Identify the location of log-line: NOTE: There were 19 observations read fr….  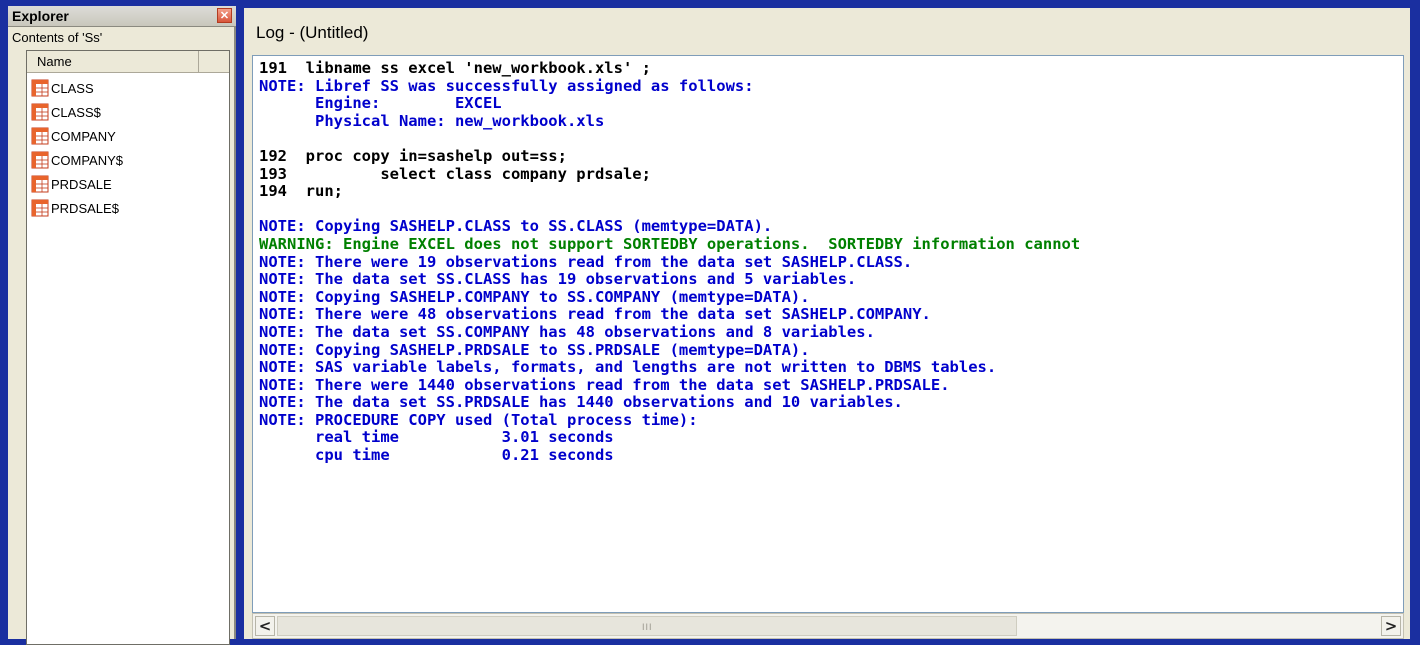
(586, 261).